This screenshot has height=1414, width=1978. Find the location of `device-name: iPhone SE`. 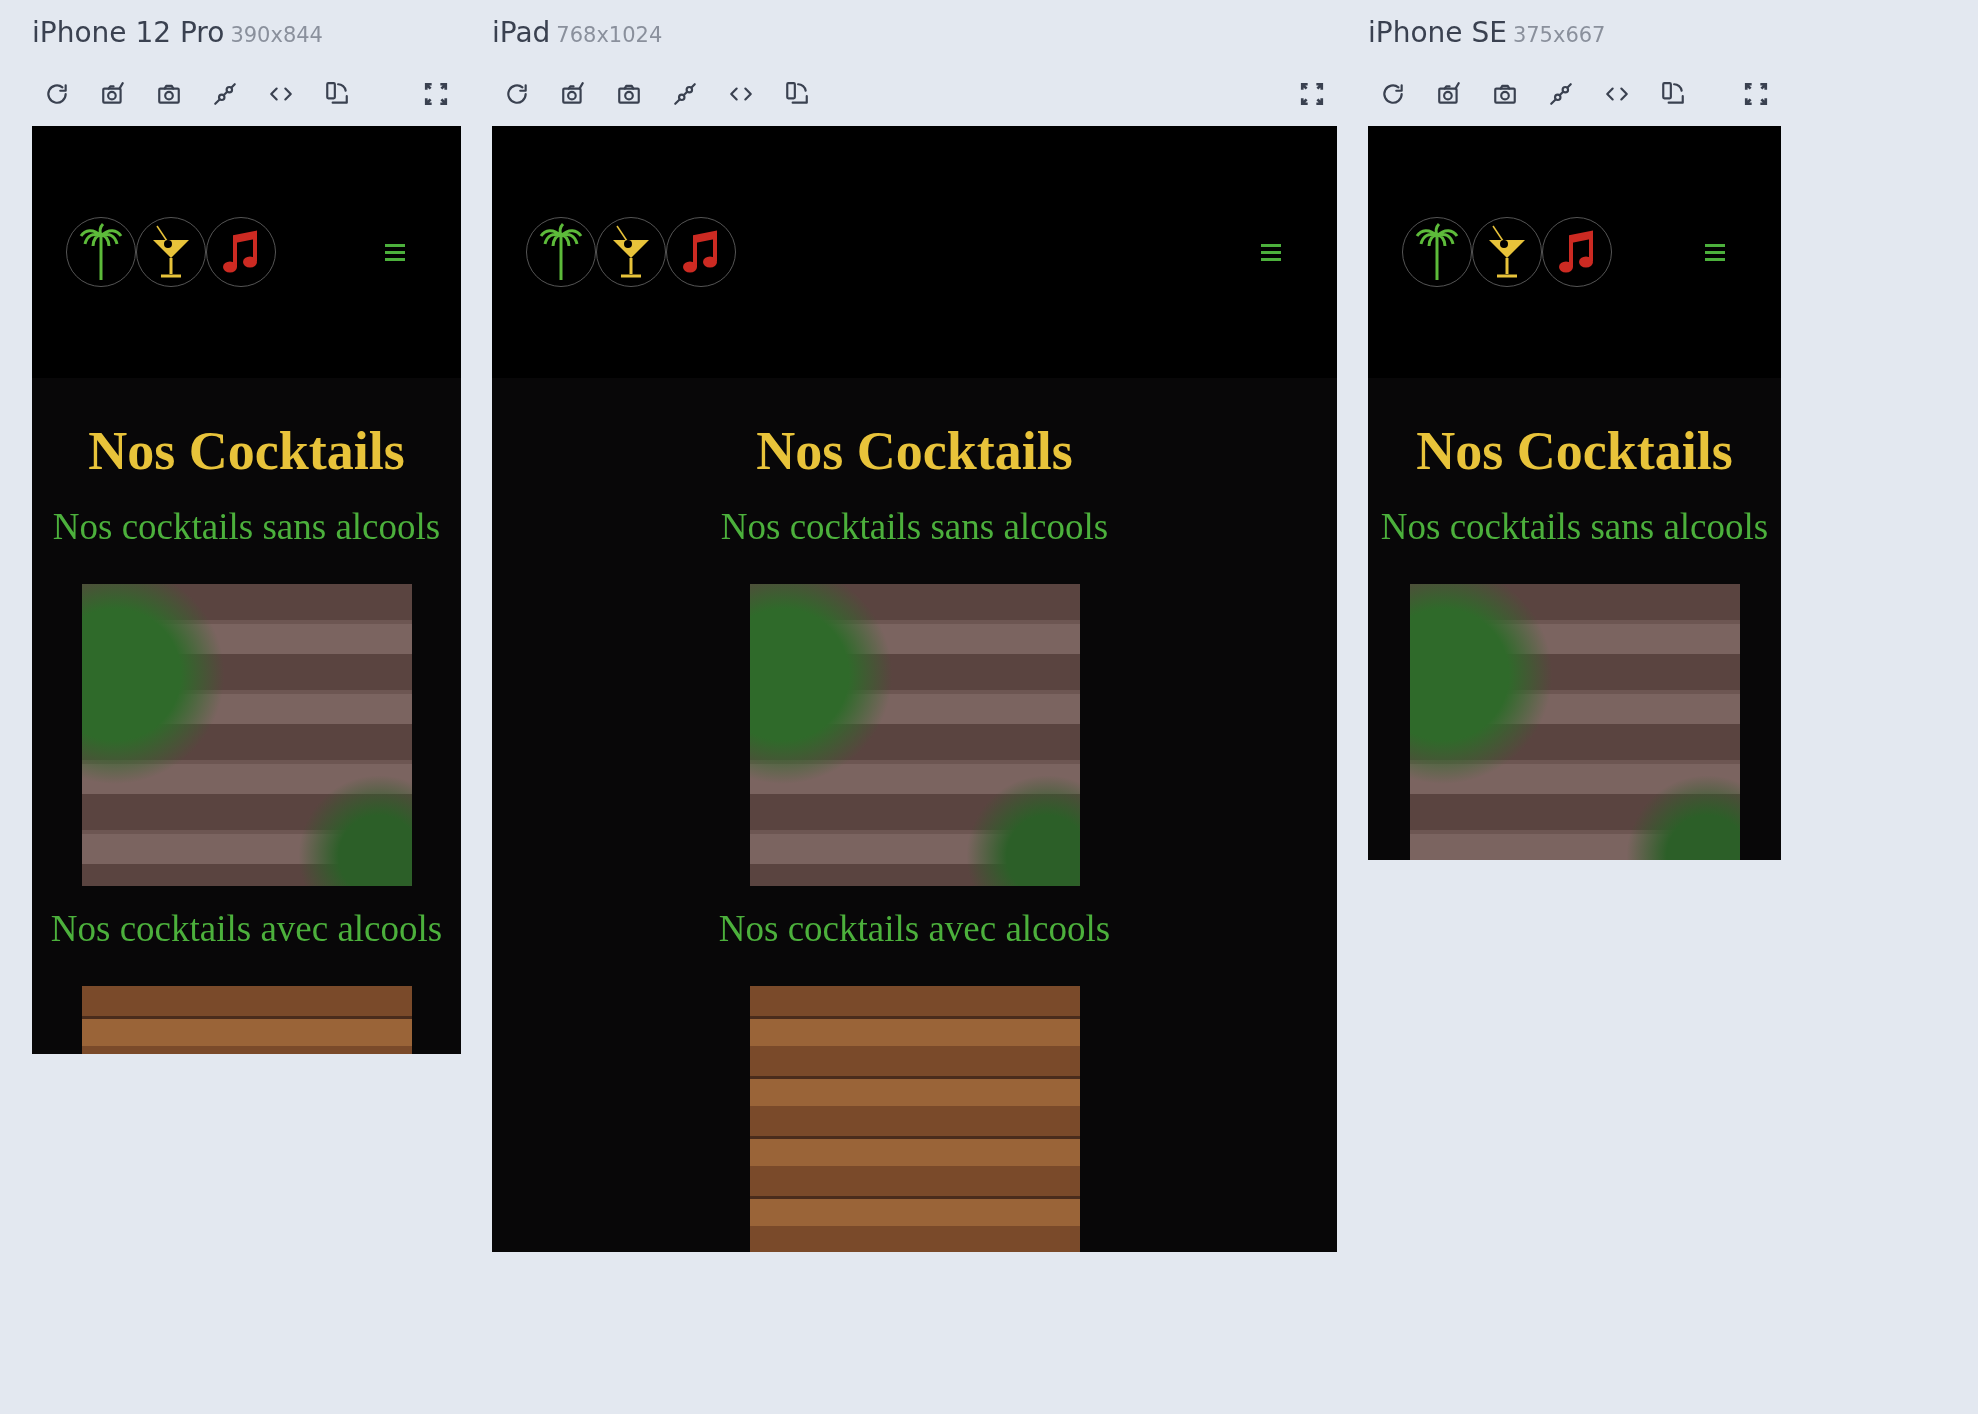

device-name: iPhone SE is located at coordinates (1437, 32).